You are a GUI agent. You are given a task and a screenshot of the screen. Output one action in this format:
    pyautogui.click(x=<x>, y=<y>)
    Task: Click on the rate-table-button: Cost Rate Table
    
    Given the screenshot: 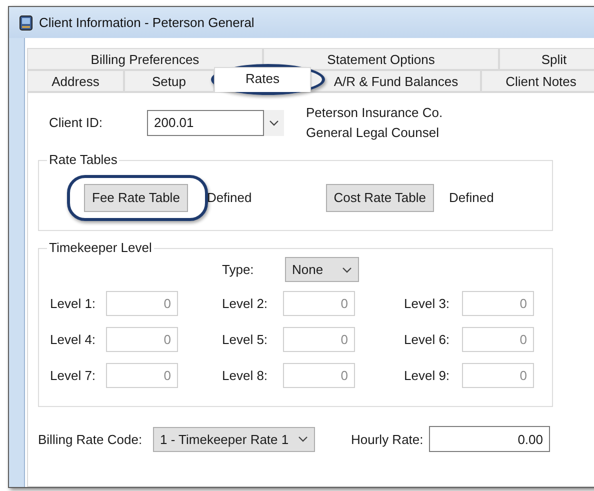 What is the action you would take?
    pyautogui.click(x=380, y=198)
    